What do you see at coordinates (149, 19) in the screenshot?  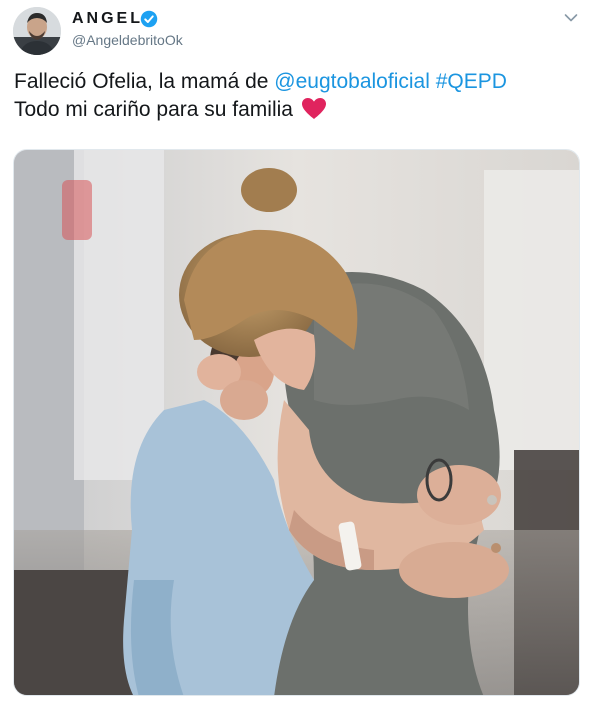 I see `verified-badge-icon` at bounding box center [149, 19].